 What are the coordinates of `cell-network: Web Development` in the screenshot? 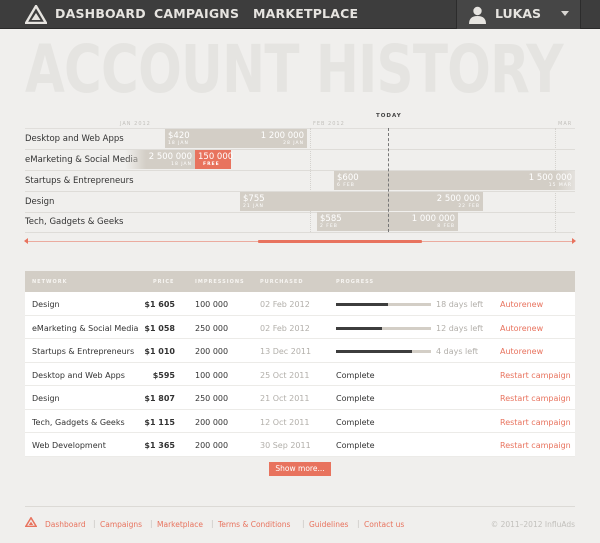 It's located at (69, 445).